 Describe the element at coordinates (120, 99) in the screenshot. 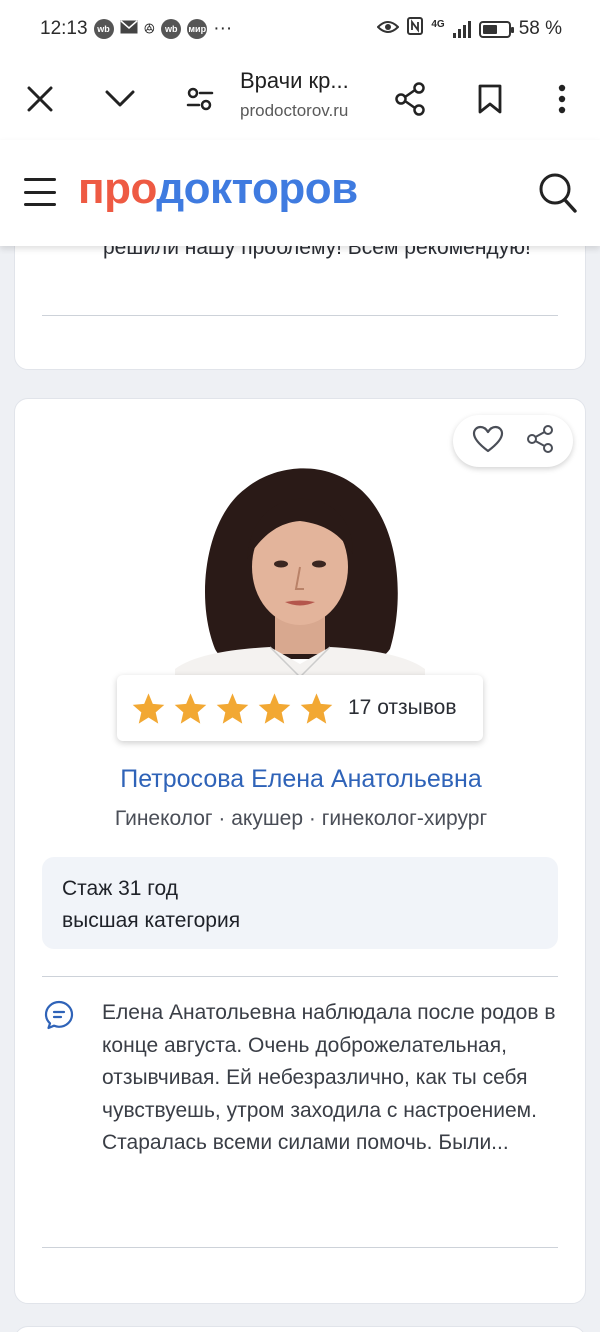

I see `chevron-down-icon` at that location.